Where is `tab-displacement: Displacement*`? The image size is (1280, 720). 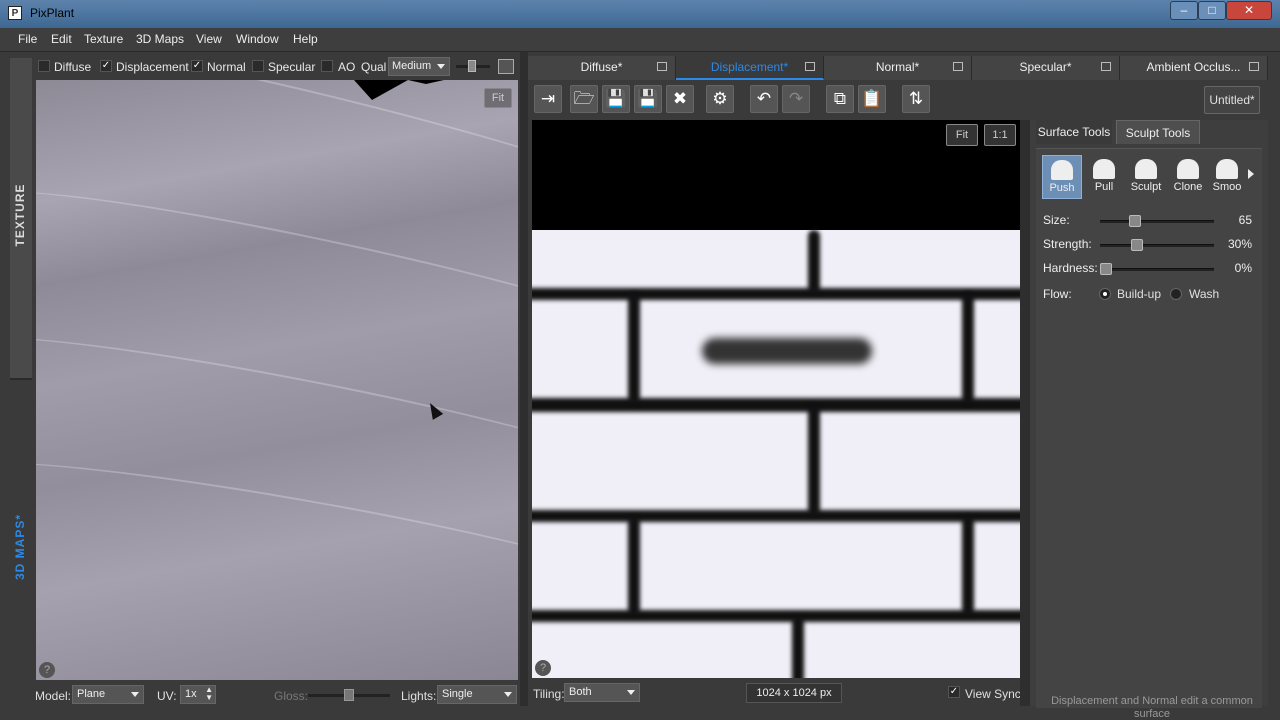 tab-displacement: Displacement* is located at coordinates (750, 68).